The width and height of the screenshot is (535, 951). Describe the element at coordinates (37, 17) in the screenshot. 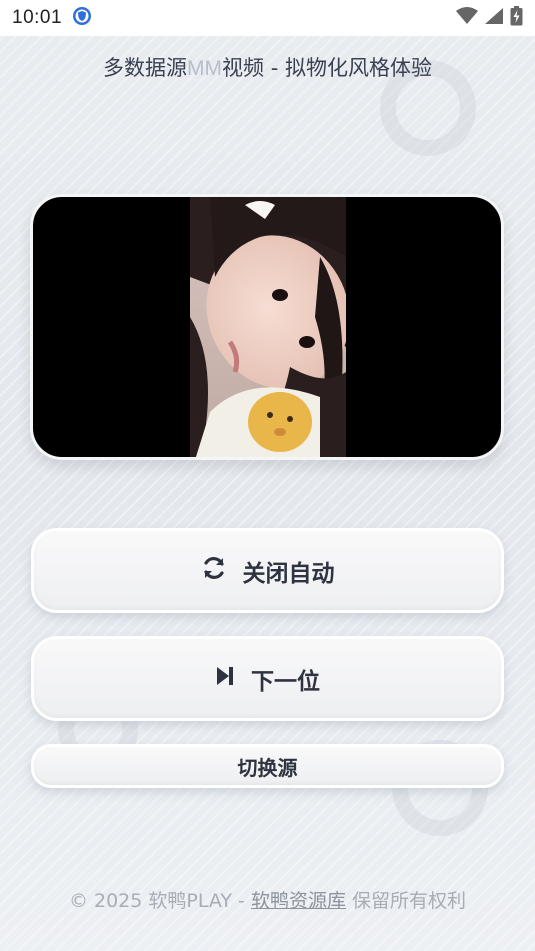

I see `status-time: 10:01` at that location.